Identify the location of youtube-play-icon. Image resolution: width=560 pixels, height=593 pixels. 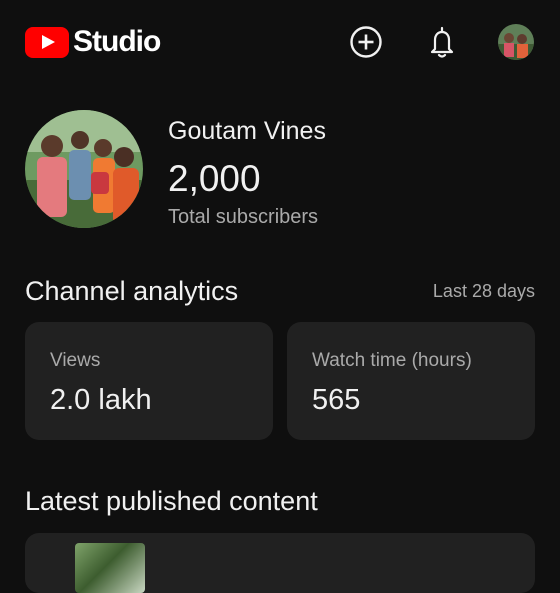
(47, 42).